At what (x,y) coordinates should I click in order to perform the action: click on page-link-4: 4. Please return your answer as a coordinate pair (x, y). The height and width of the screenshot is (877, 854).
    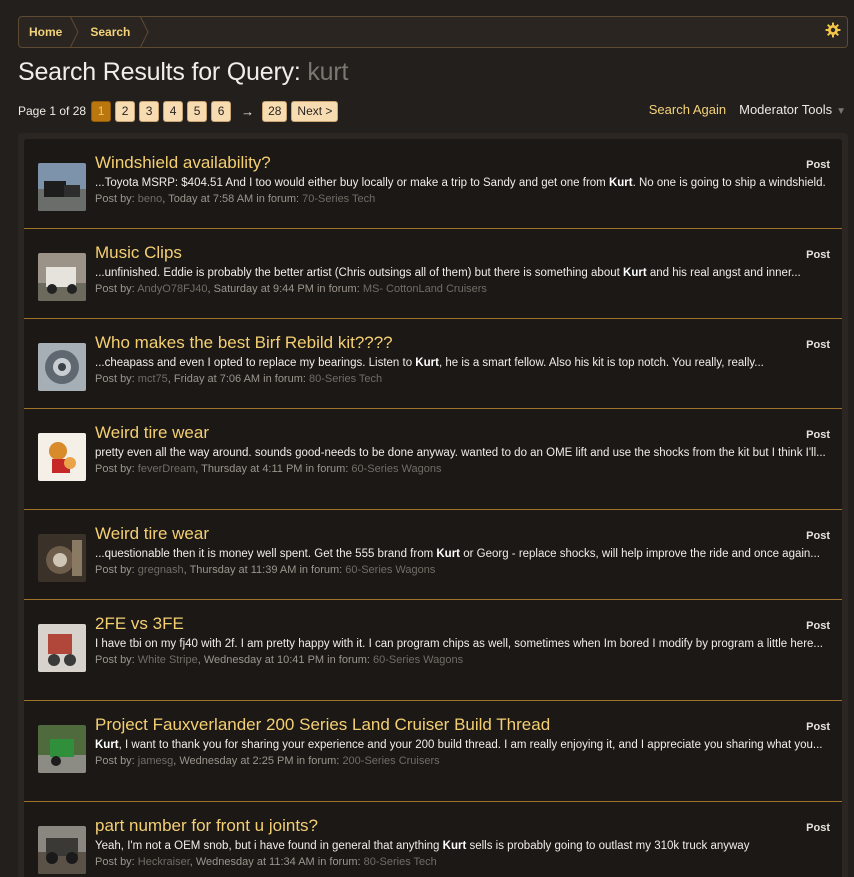
    Looking at the image, I should click on (173, 111).